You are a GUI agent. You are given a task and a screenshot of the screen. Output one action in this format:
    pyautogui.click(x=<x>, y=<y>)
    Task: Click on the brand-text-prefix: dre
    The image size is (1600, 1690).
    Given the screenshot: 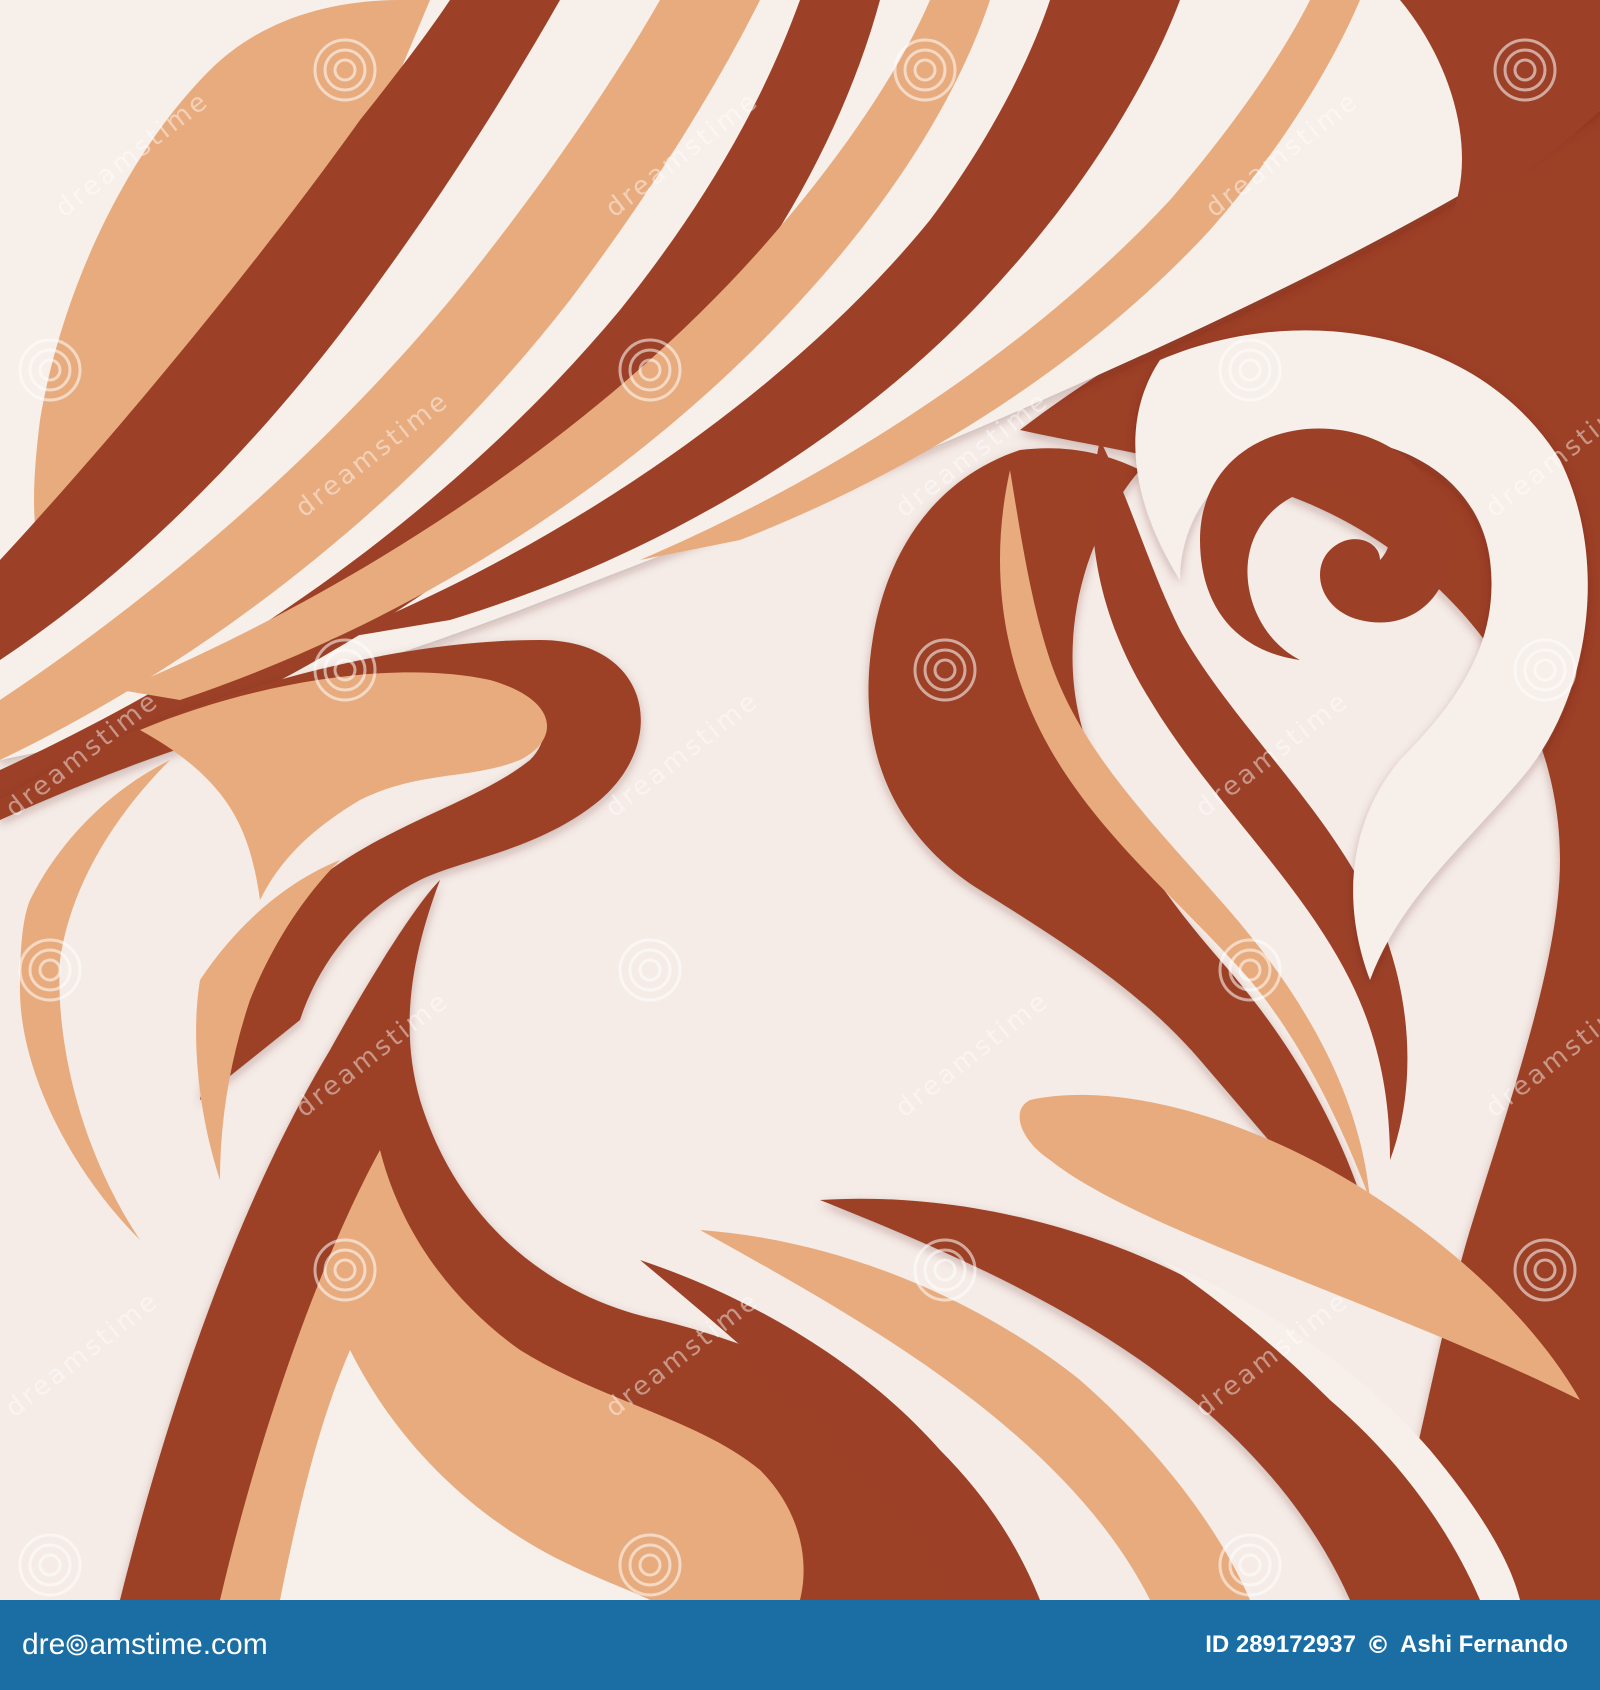 What is the action you would take?
    pyautogui.click(x=44, y=1644)
    